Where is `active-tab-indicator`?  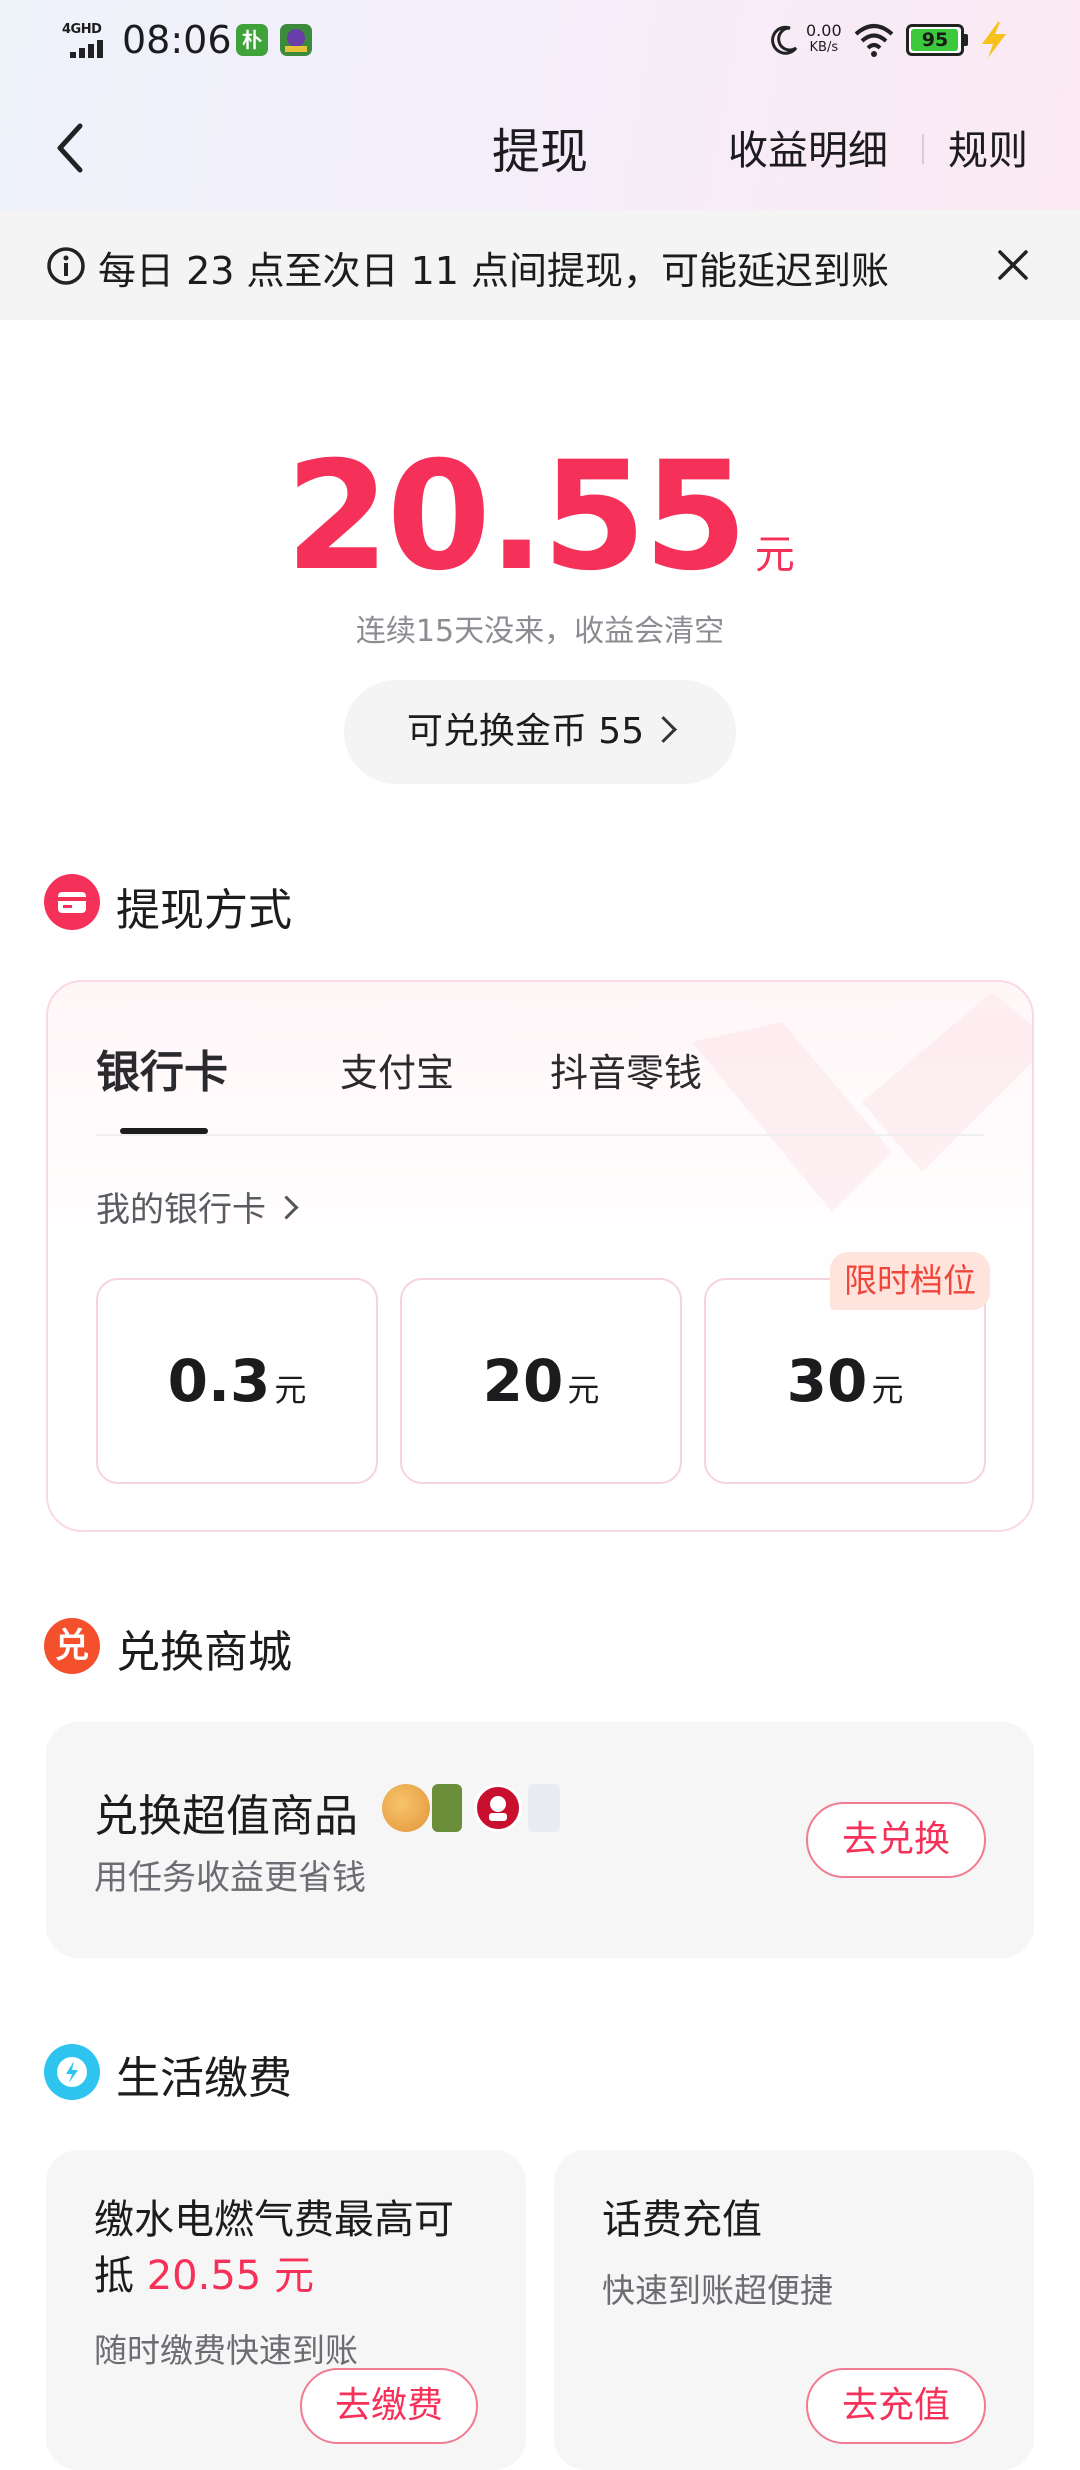 active-tab-indicator is located at coordinates (164, 1131).